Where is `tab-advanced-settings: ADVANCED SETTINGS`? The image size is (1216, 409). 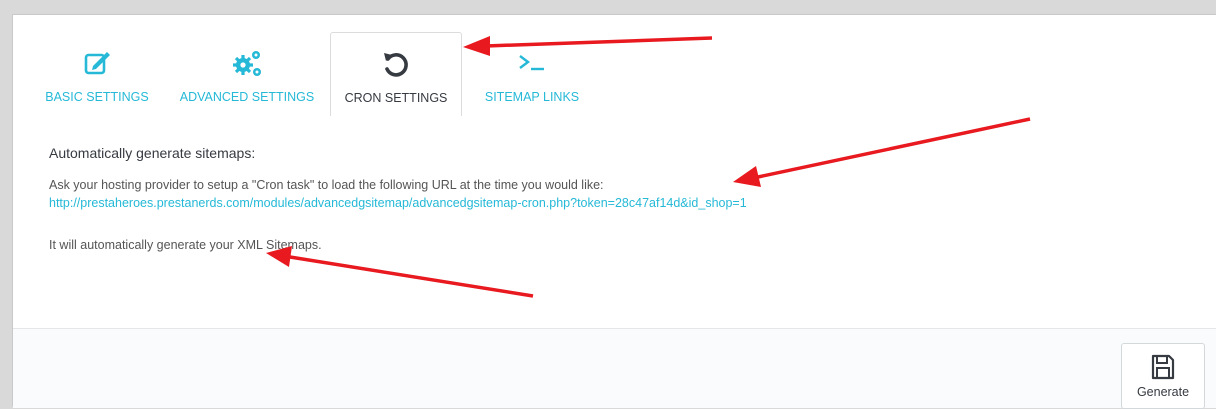 tab-advanced-settings: ADVANCED SETTINGS is located at coordinates (247, 74).